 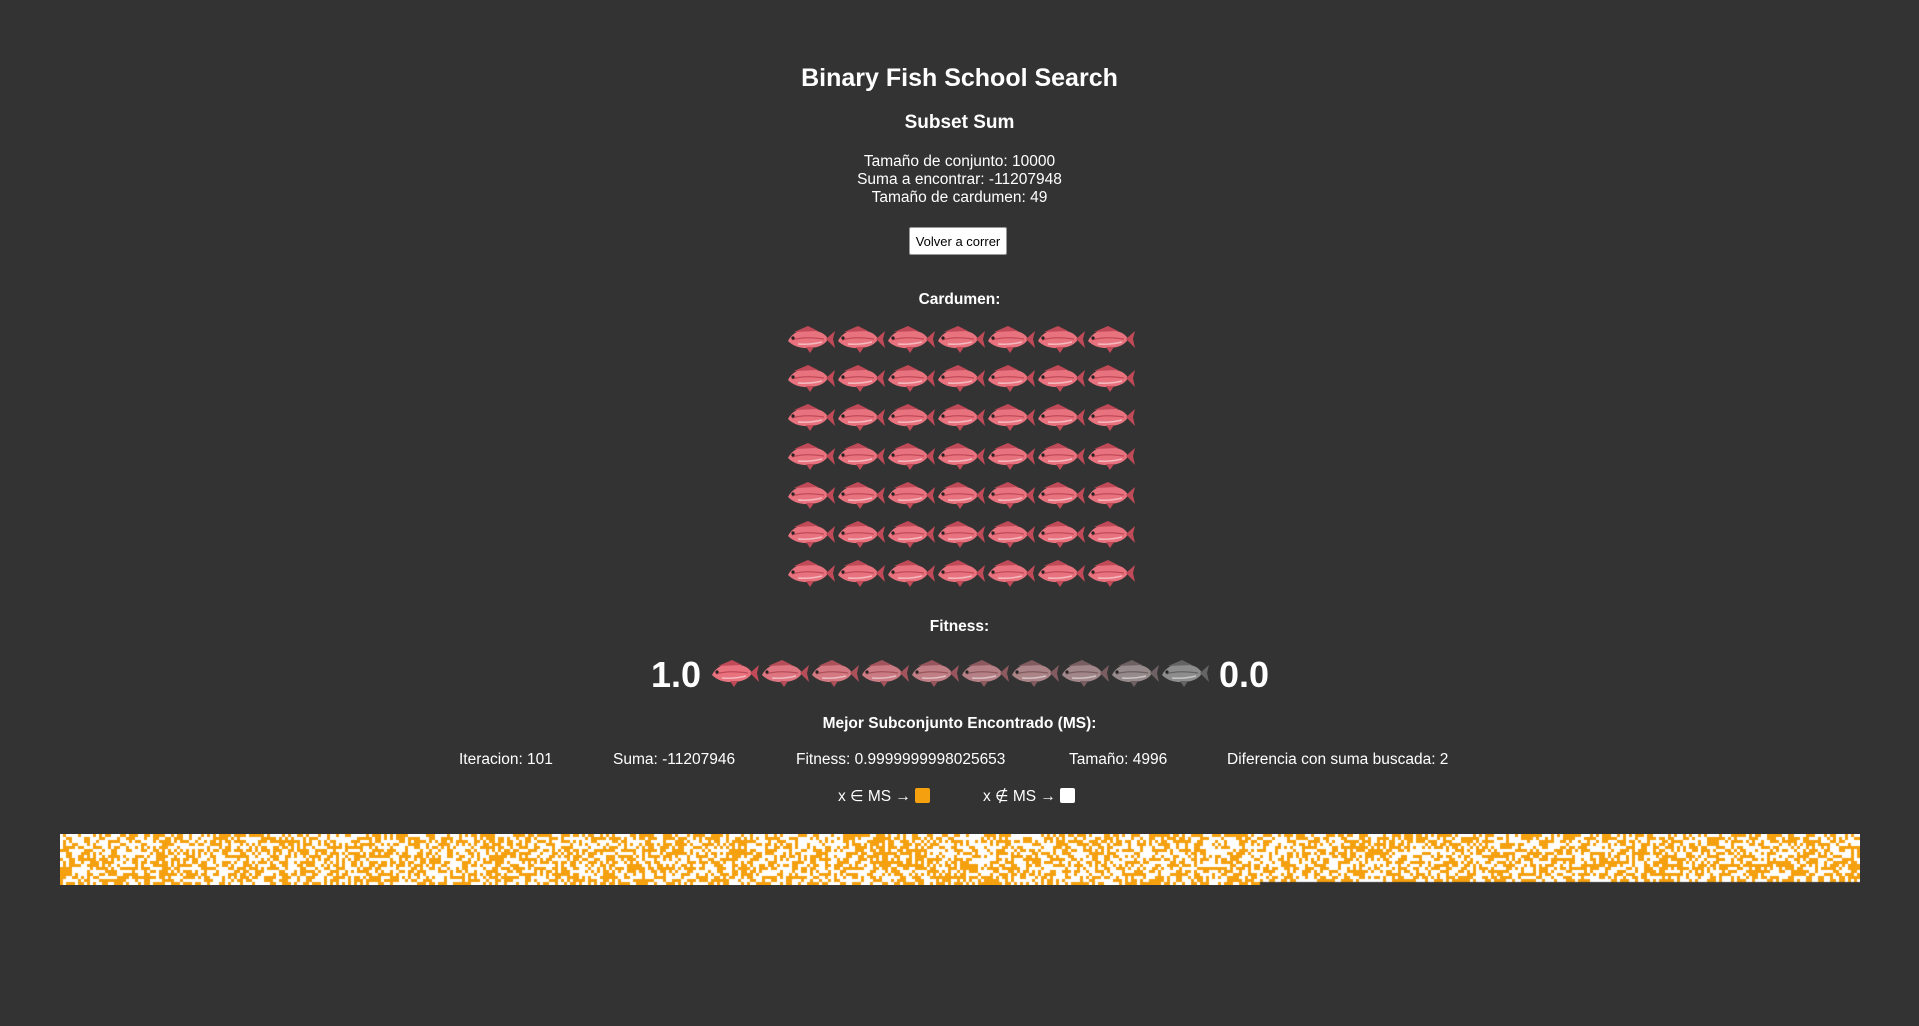 What do you see at coordinates (1019, 796) in the screenshot?
I see `legend-not-in-ms-label: x ∉ MS →` at bounding box center [1019, 796].